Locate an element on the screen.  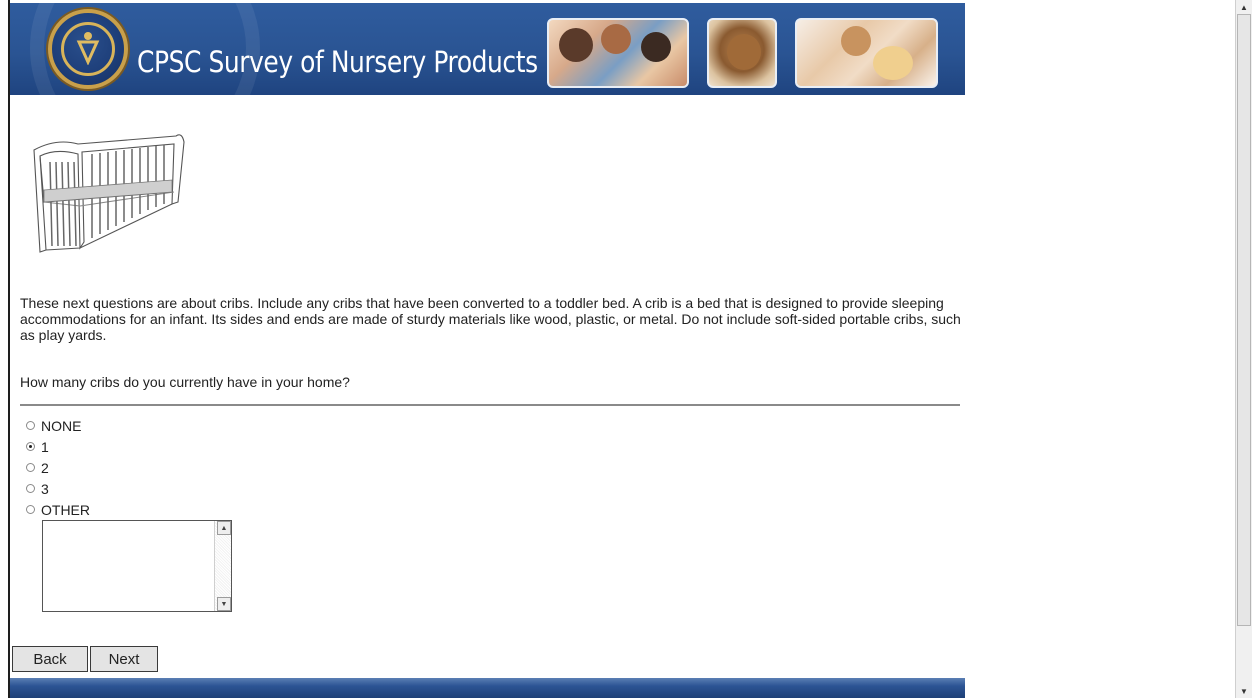
next-button: Next is located at coordinates (124, 659).